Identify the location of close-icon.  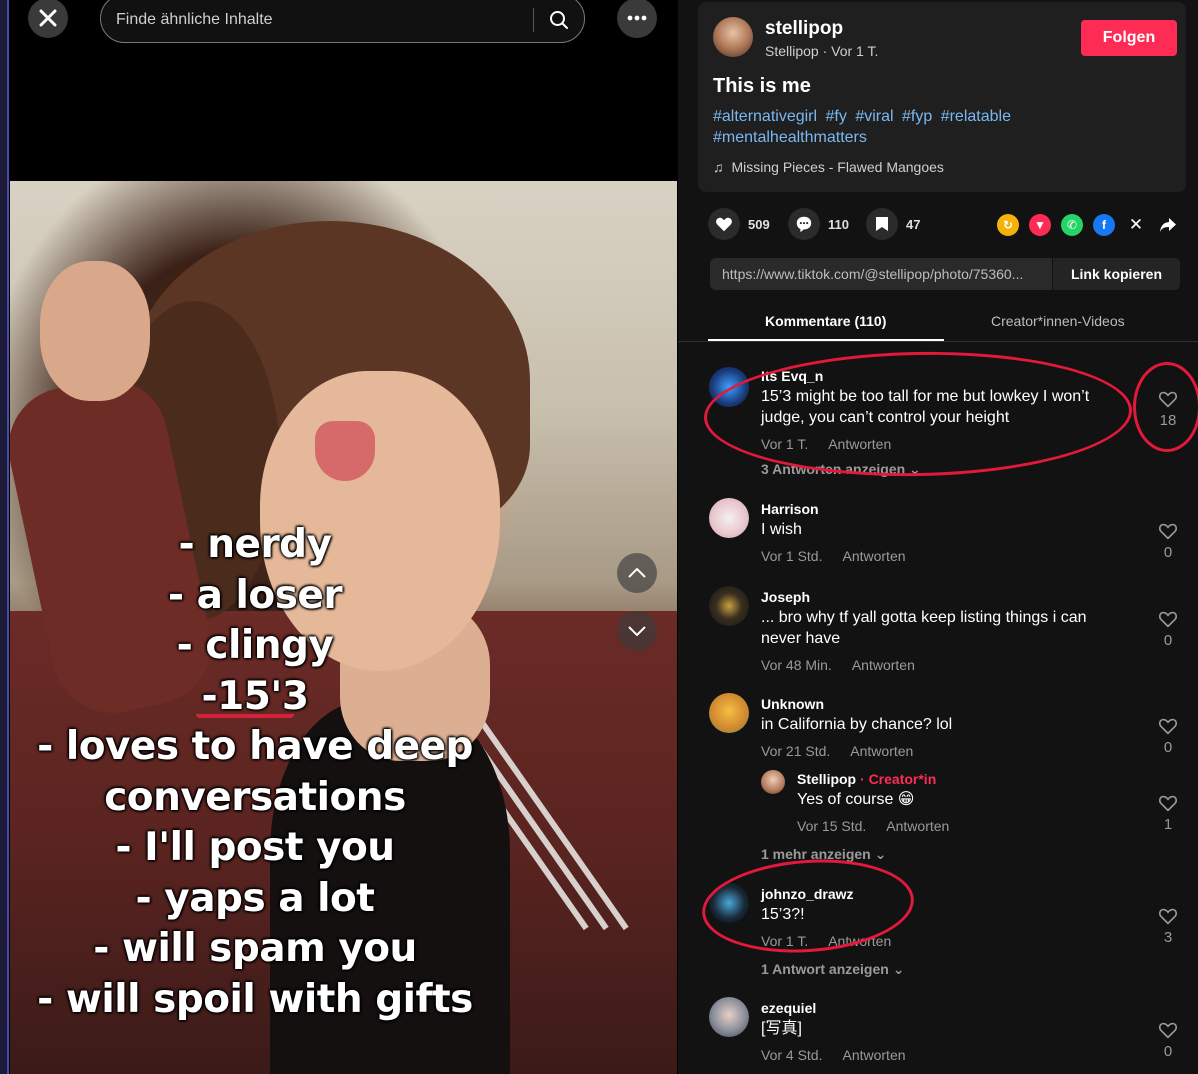
(48, 18).